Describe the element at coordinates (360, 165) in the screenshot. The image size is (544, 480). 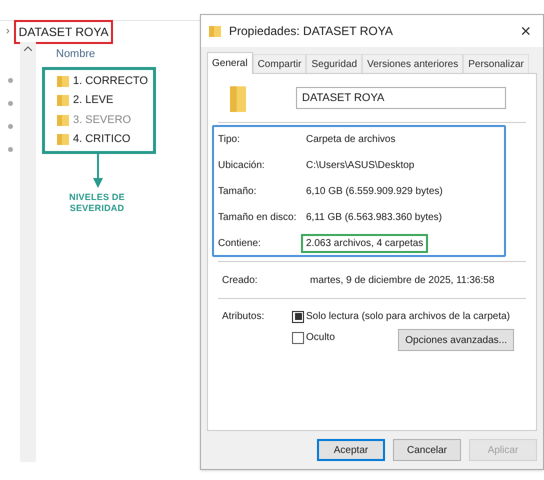
I see `property-value: C:\Users\ASUS\Desktop` at that location.